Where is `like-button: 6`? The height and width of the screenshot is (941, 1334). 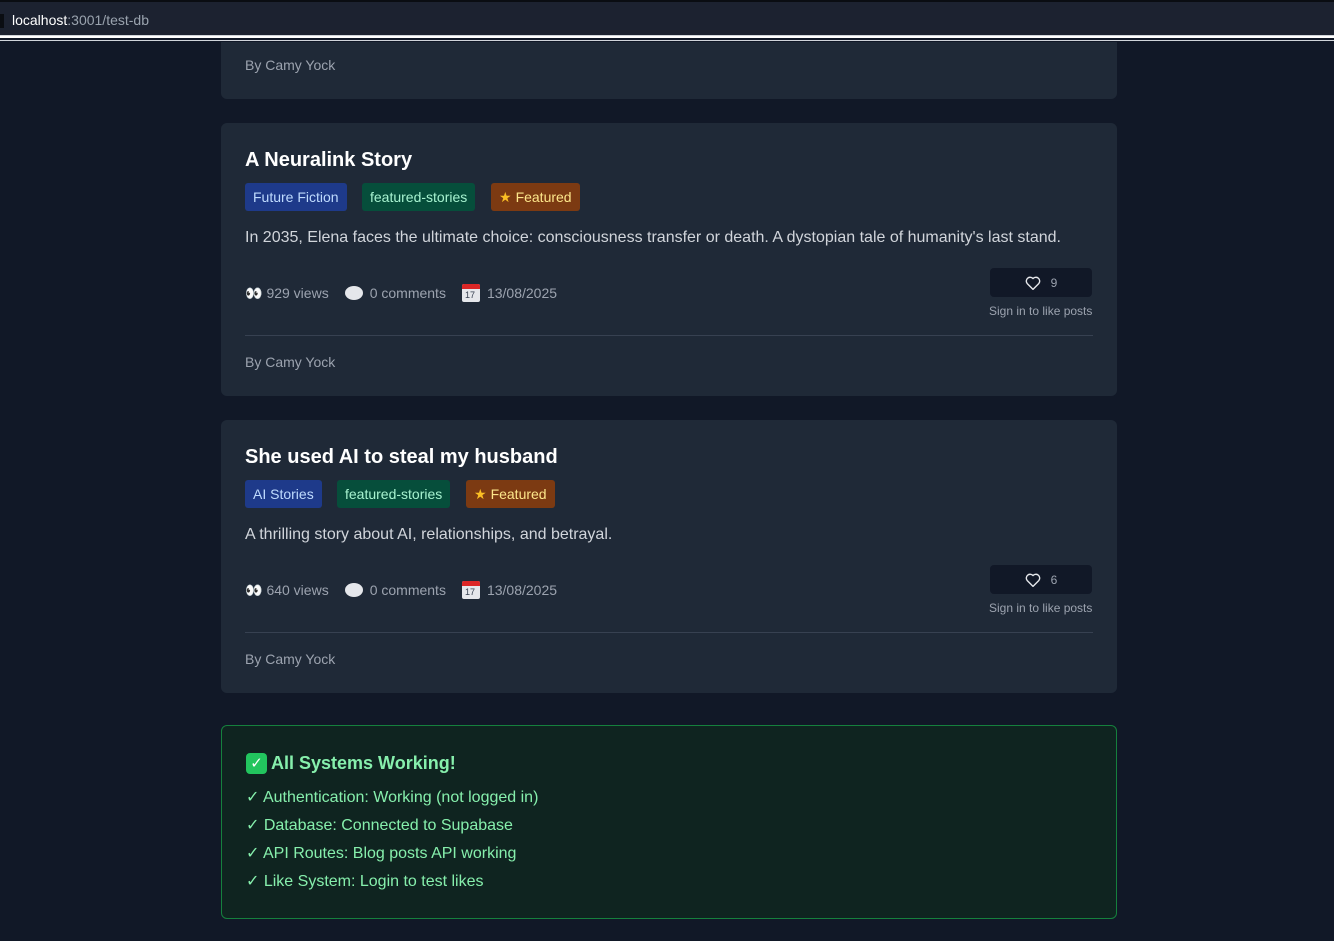
like-button: 6 is located at coordinates (1041, 579).